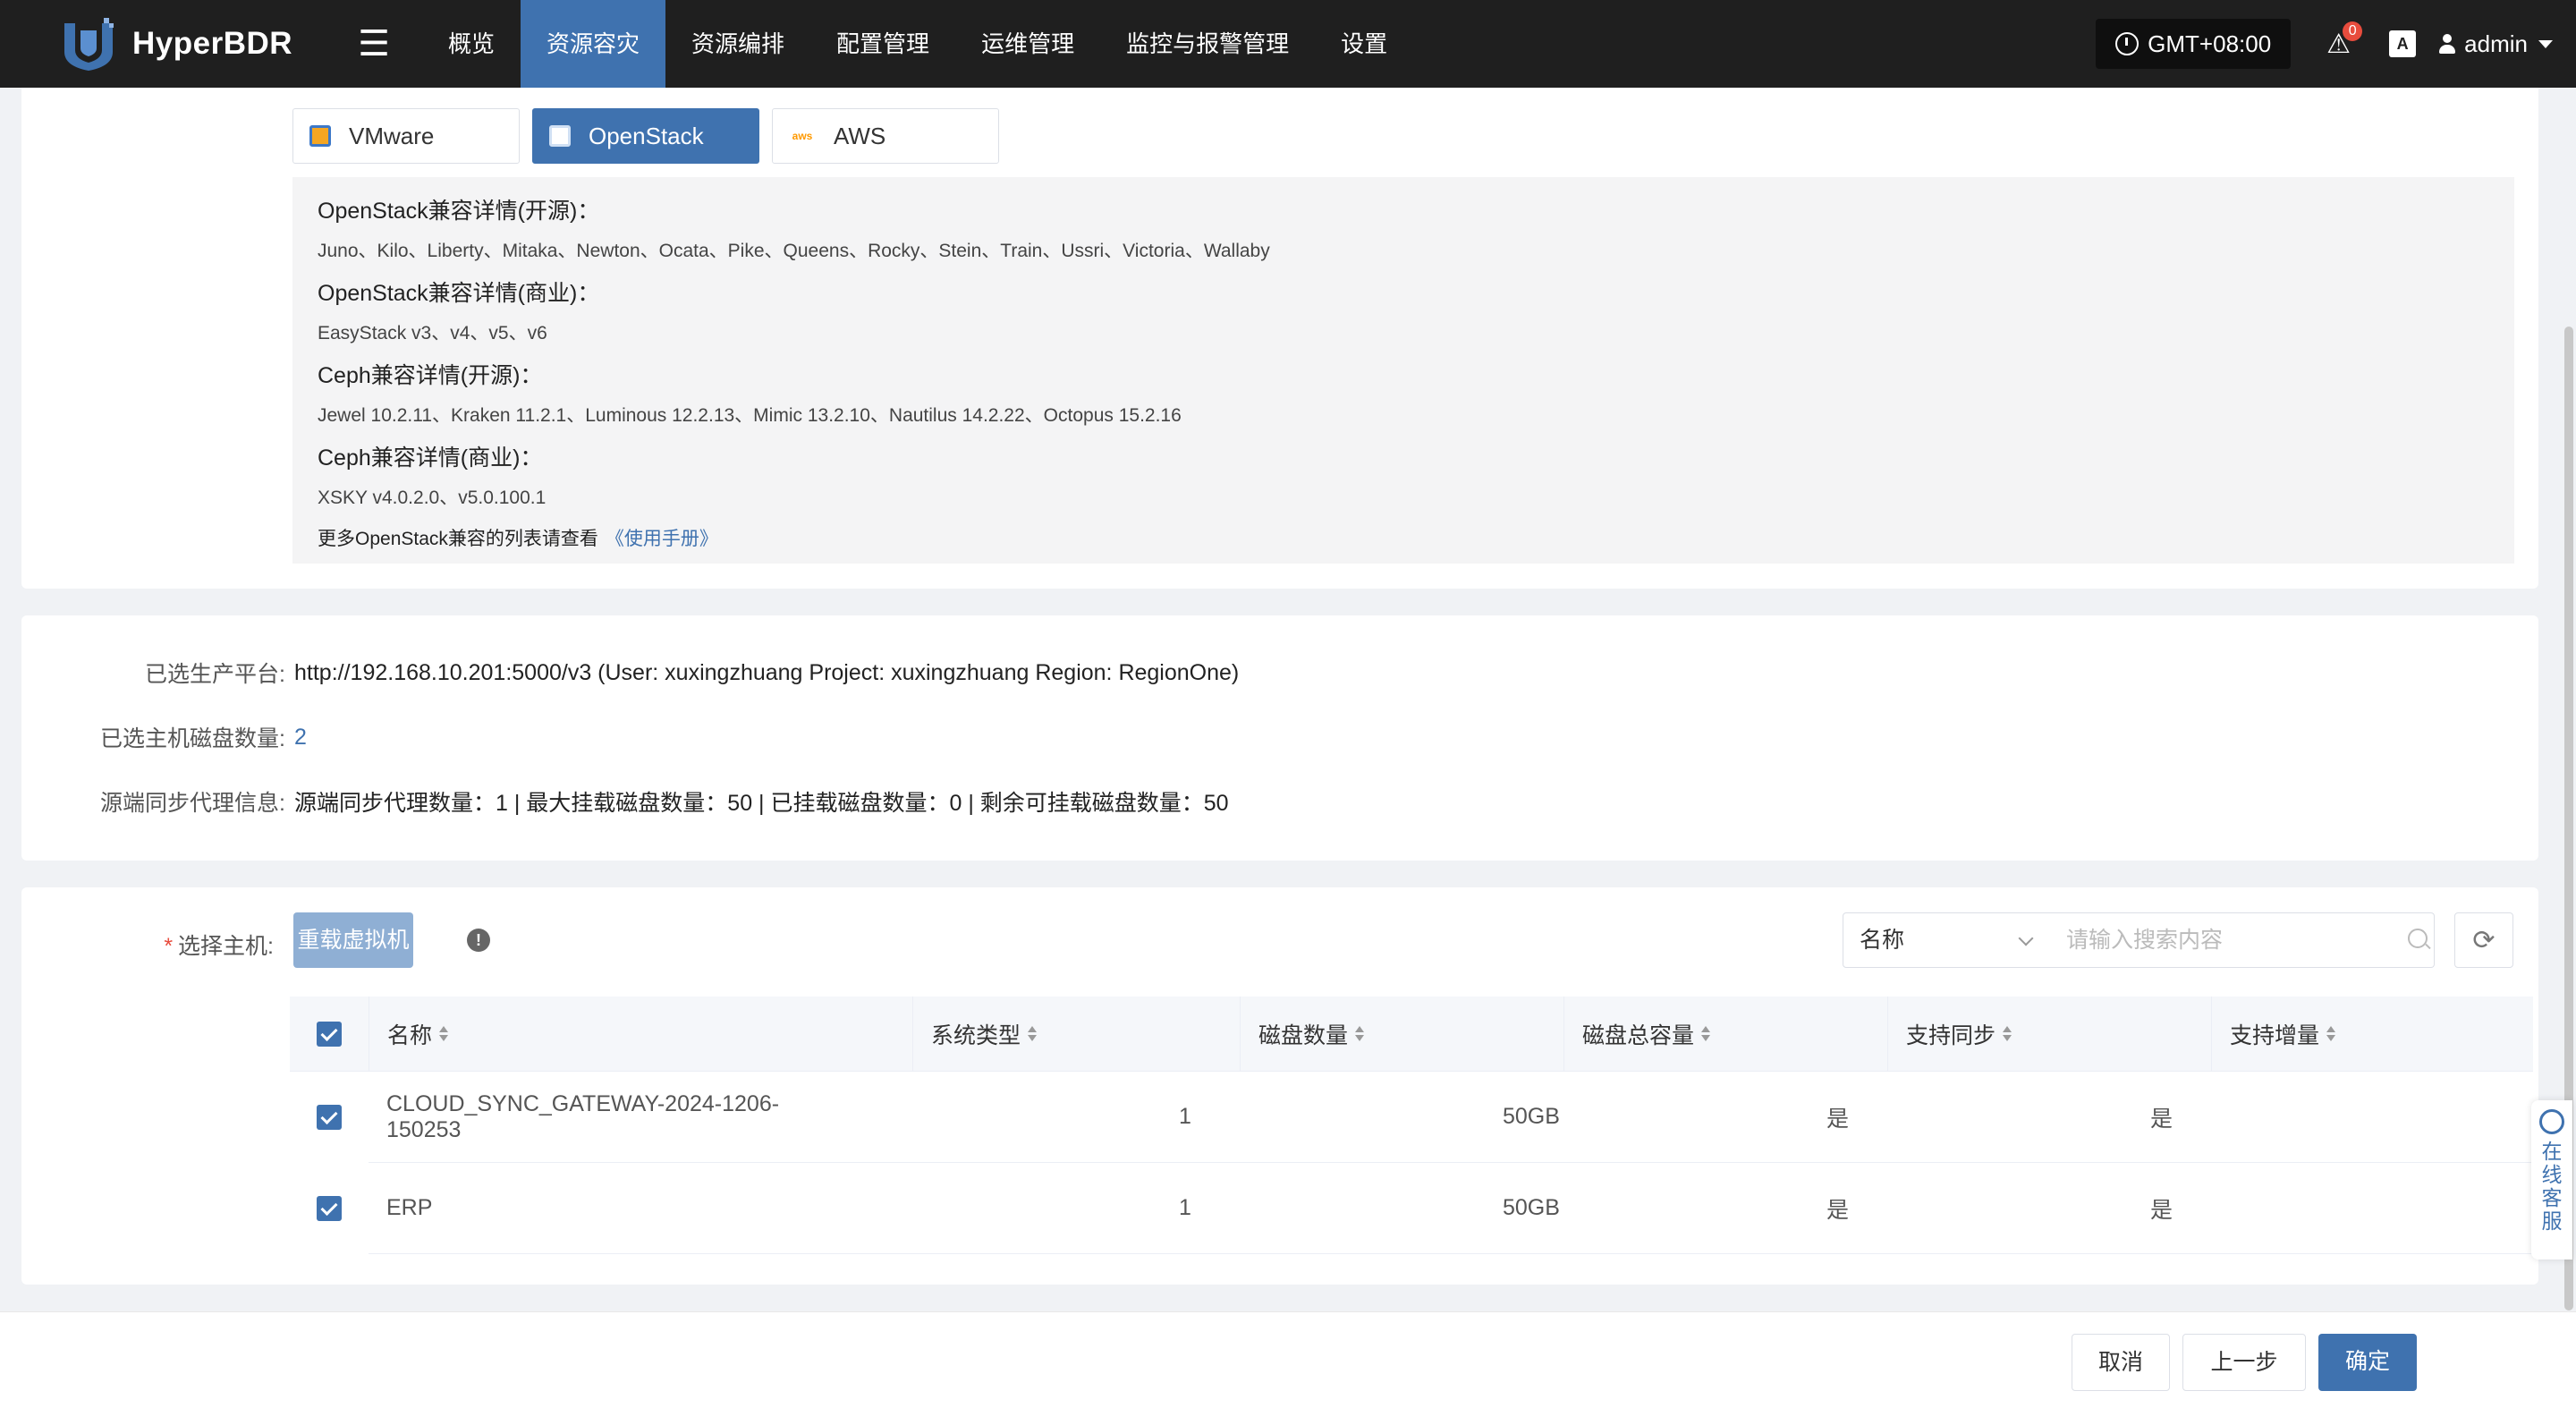  I want to click on compat-footer-text: 更多OpenStack兼容的列表请查看, so click(458, 539).